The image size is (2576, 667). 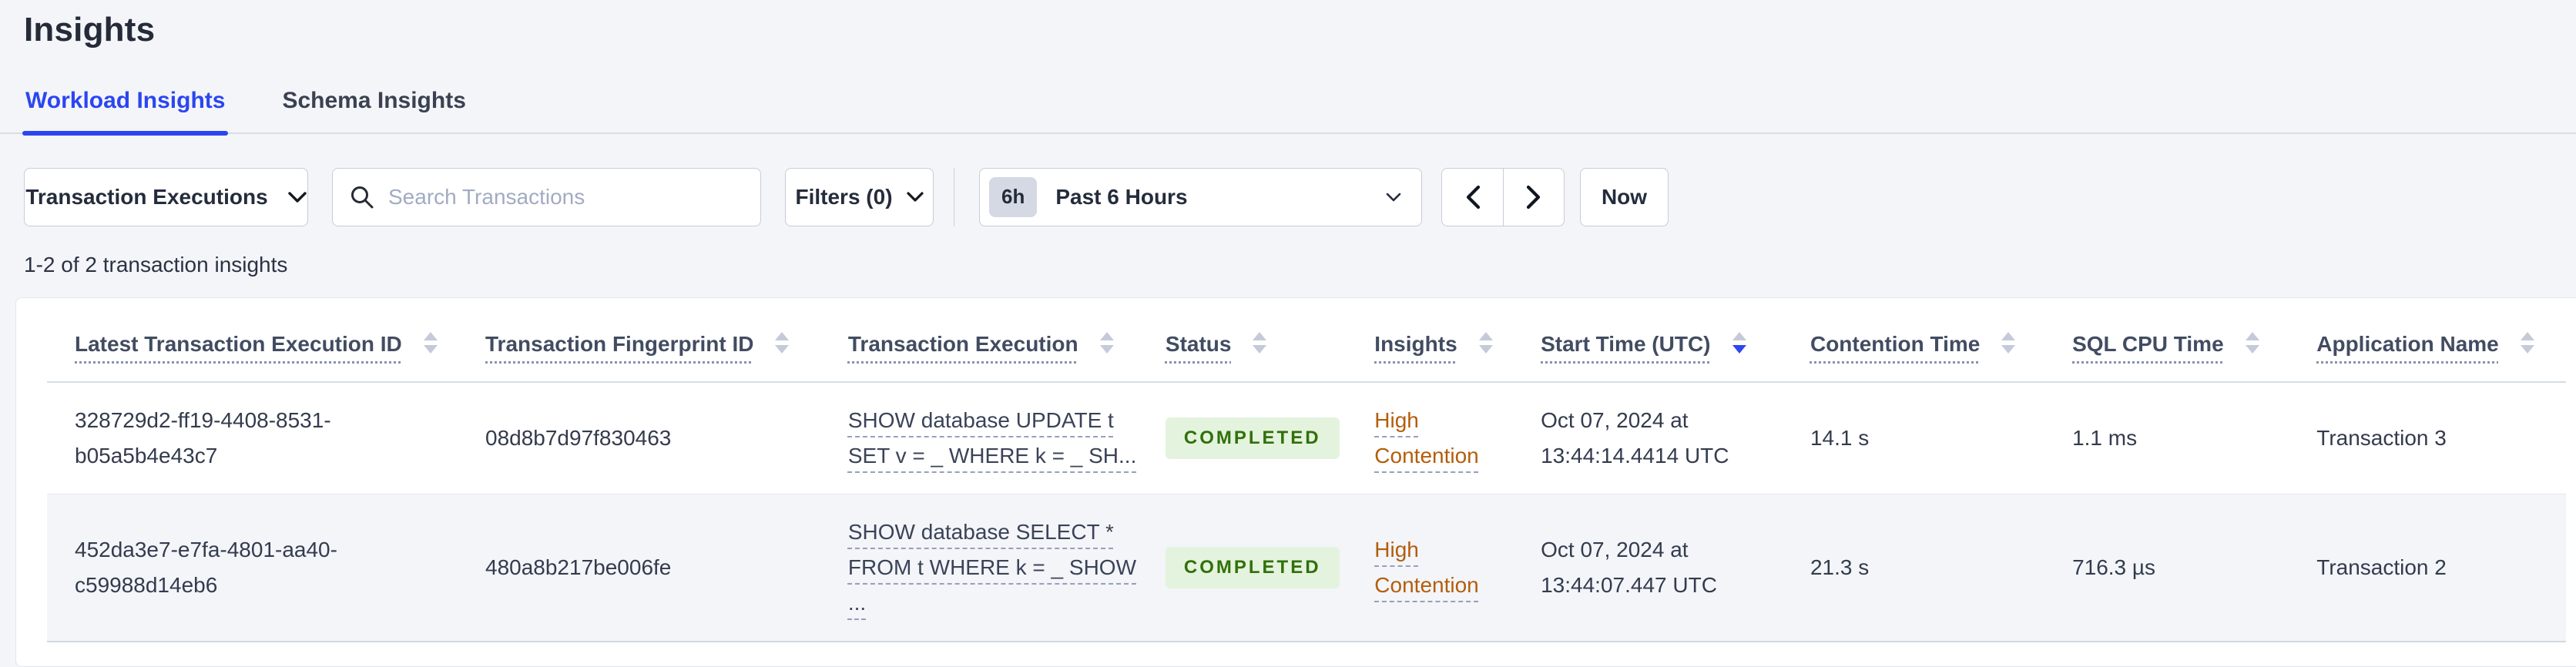 What do you see at coordinates (203, 438) in the screenshot?
I see `latest-execution-id: 328729d2-ff19-4408-8531-b05a5b4e43c7` at bounding box center [203, 438].